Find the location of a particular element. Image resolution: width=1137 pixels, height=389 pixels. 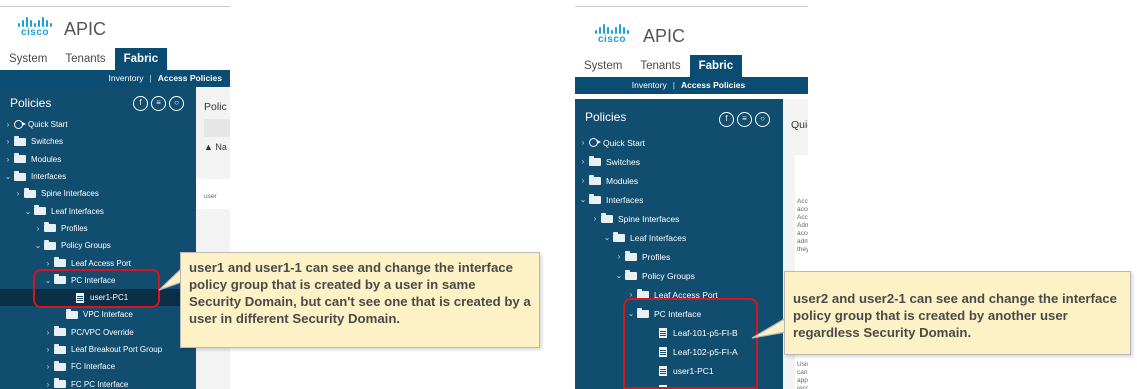

sub-navigation: Inventory | Access Policies is located at coordinates (691, 85).